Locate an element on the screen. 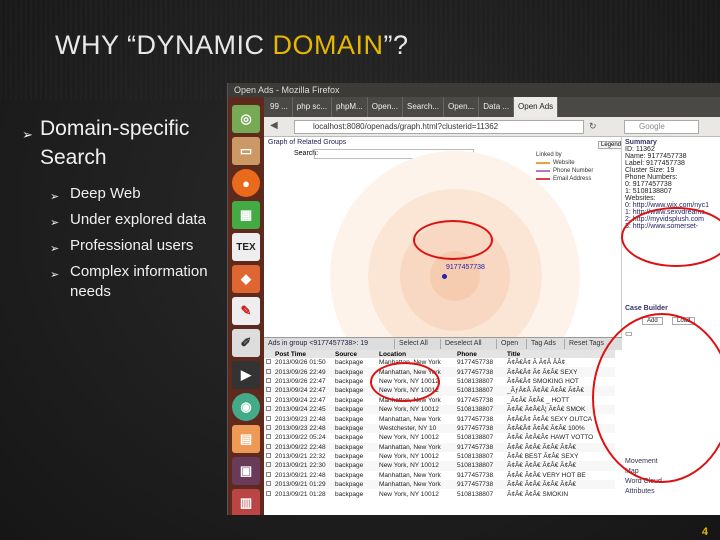 The height and width of the screenshot is (540, 720). graph-node is located at coordinates (444, 276).